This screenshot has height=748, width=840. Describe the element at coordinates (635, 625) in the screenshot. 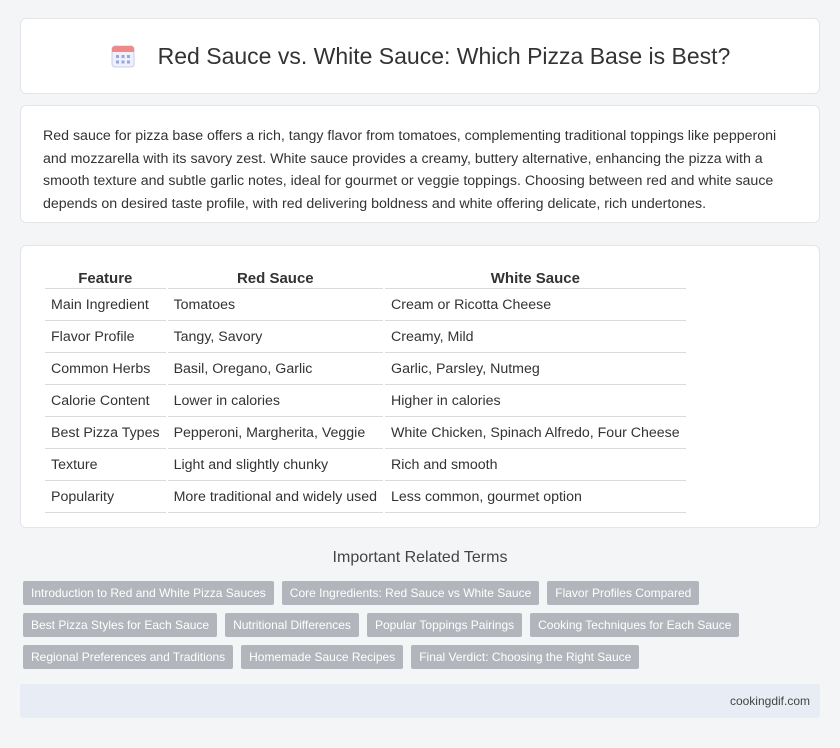

I see `related-term-tag: Cooking Techniques for Each Sauce` at that location.